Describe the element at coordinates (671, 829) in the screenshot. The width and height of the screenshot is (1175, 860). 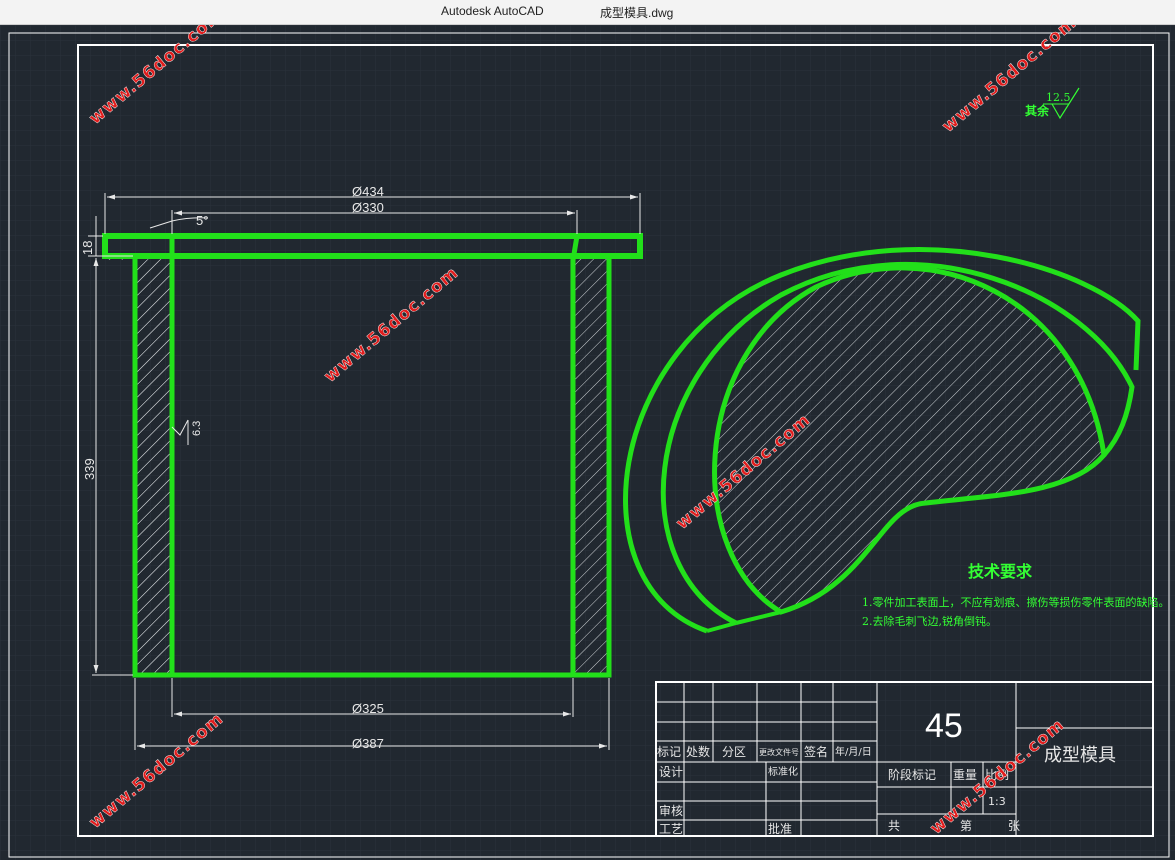
I see `label-process: 工艺` at that location.